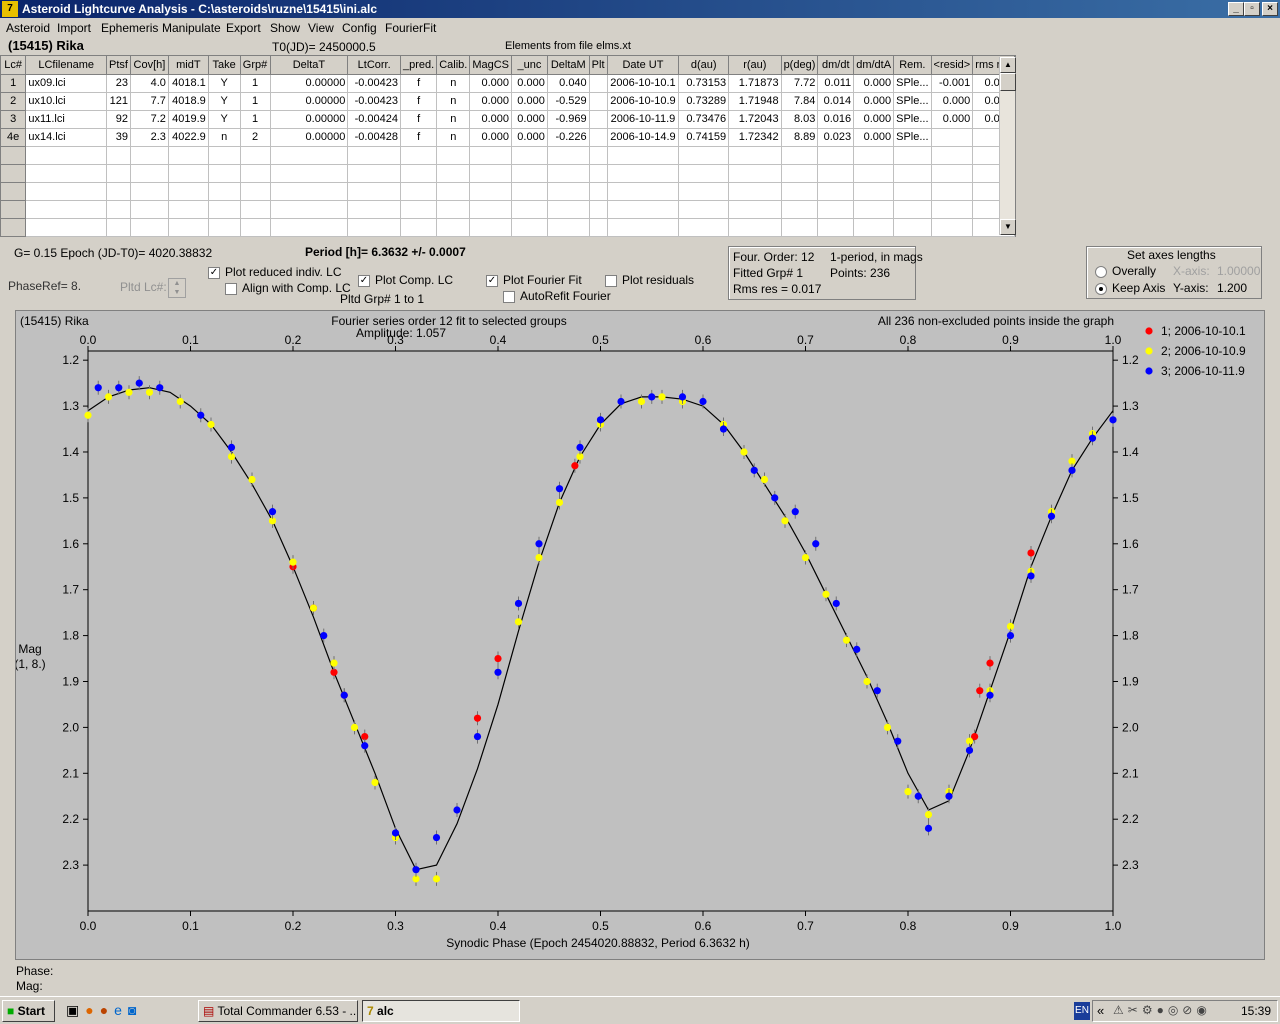  What do you see at coordinates (309, 65) in the screenshot?
I see `column-header: DeltaT` at bounding box center [309, 65].